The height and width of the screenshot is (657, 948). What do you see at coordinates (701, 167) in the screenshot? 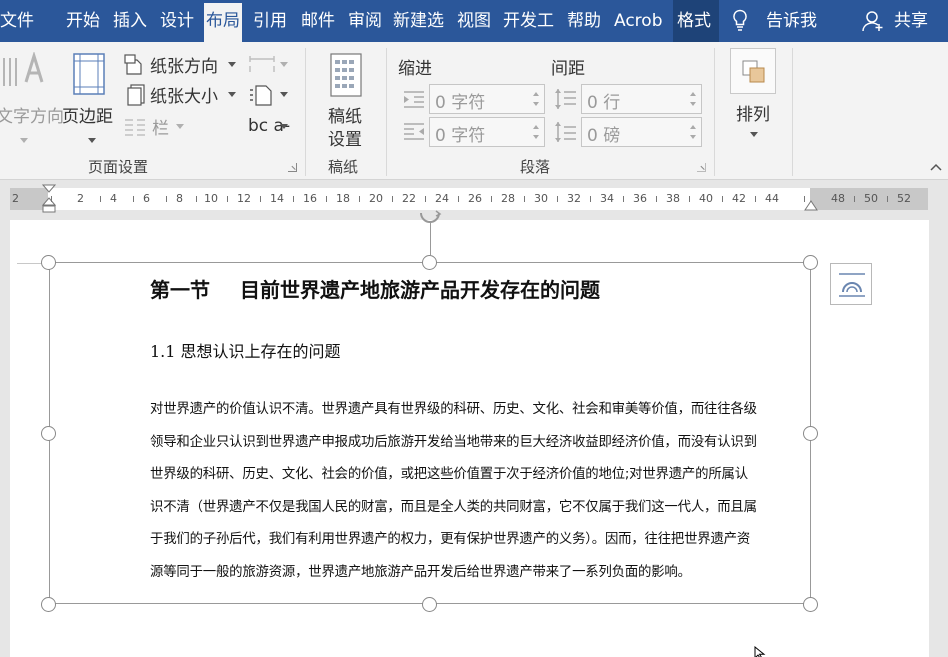
I see `paragraph-launcher-icon` at bounding box center [701, 167].